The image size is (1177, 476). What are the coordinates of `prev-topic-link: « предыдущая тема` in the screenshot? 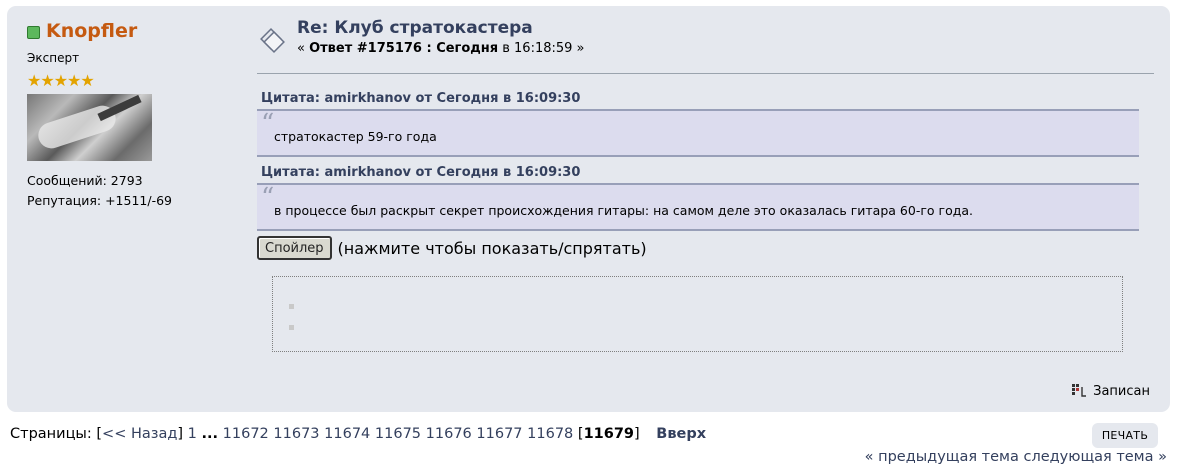 It's located at (942, 457).